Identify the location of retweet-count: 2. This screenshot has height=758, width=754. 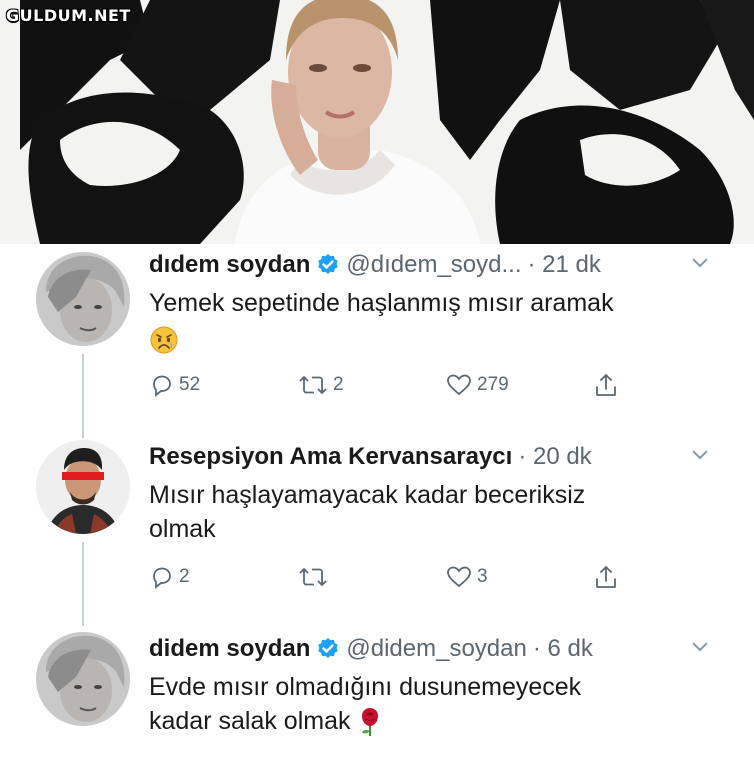
(338, 384).